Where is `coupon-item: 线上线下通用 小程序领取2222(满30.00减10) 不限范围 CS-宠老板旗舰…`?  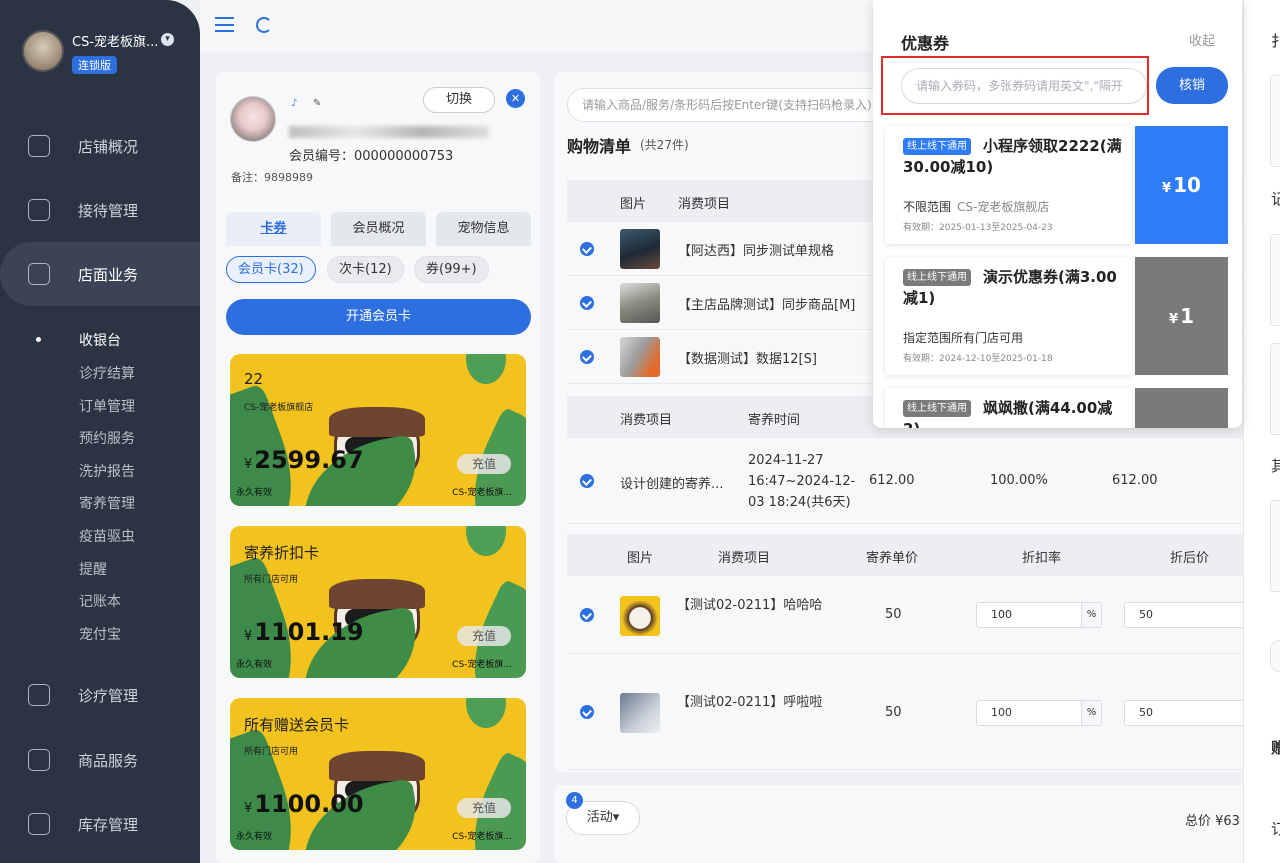 coupon-item: 线上线下通用 小程序领取2222(满30.00减10) 不限范围 CS-宠老板旗舰… is located at coordinates (1056, 185).